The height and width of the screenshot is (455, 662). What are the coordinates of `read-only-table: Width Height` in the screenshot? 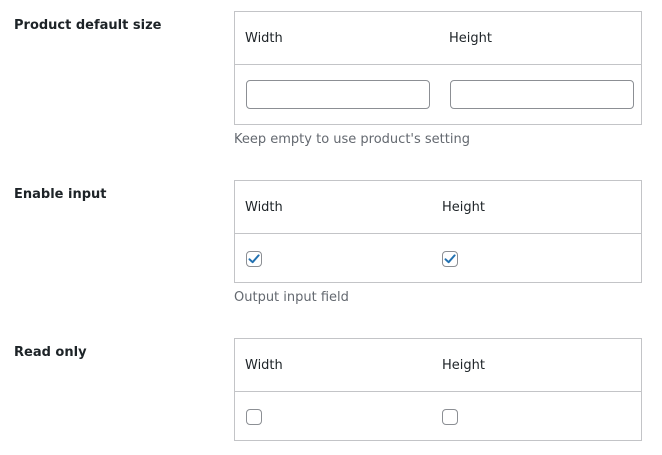 It's located at (438, 389).